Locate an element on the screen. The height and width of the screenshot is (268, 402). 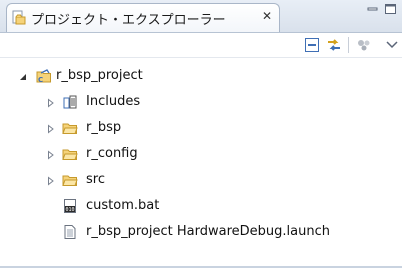
view-menu-chevron-icon is located at coordinates (392, 45).